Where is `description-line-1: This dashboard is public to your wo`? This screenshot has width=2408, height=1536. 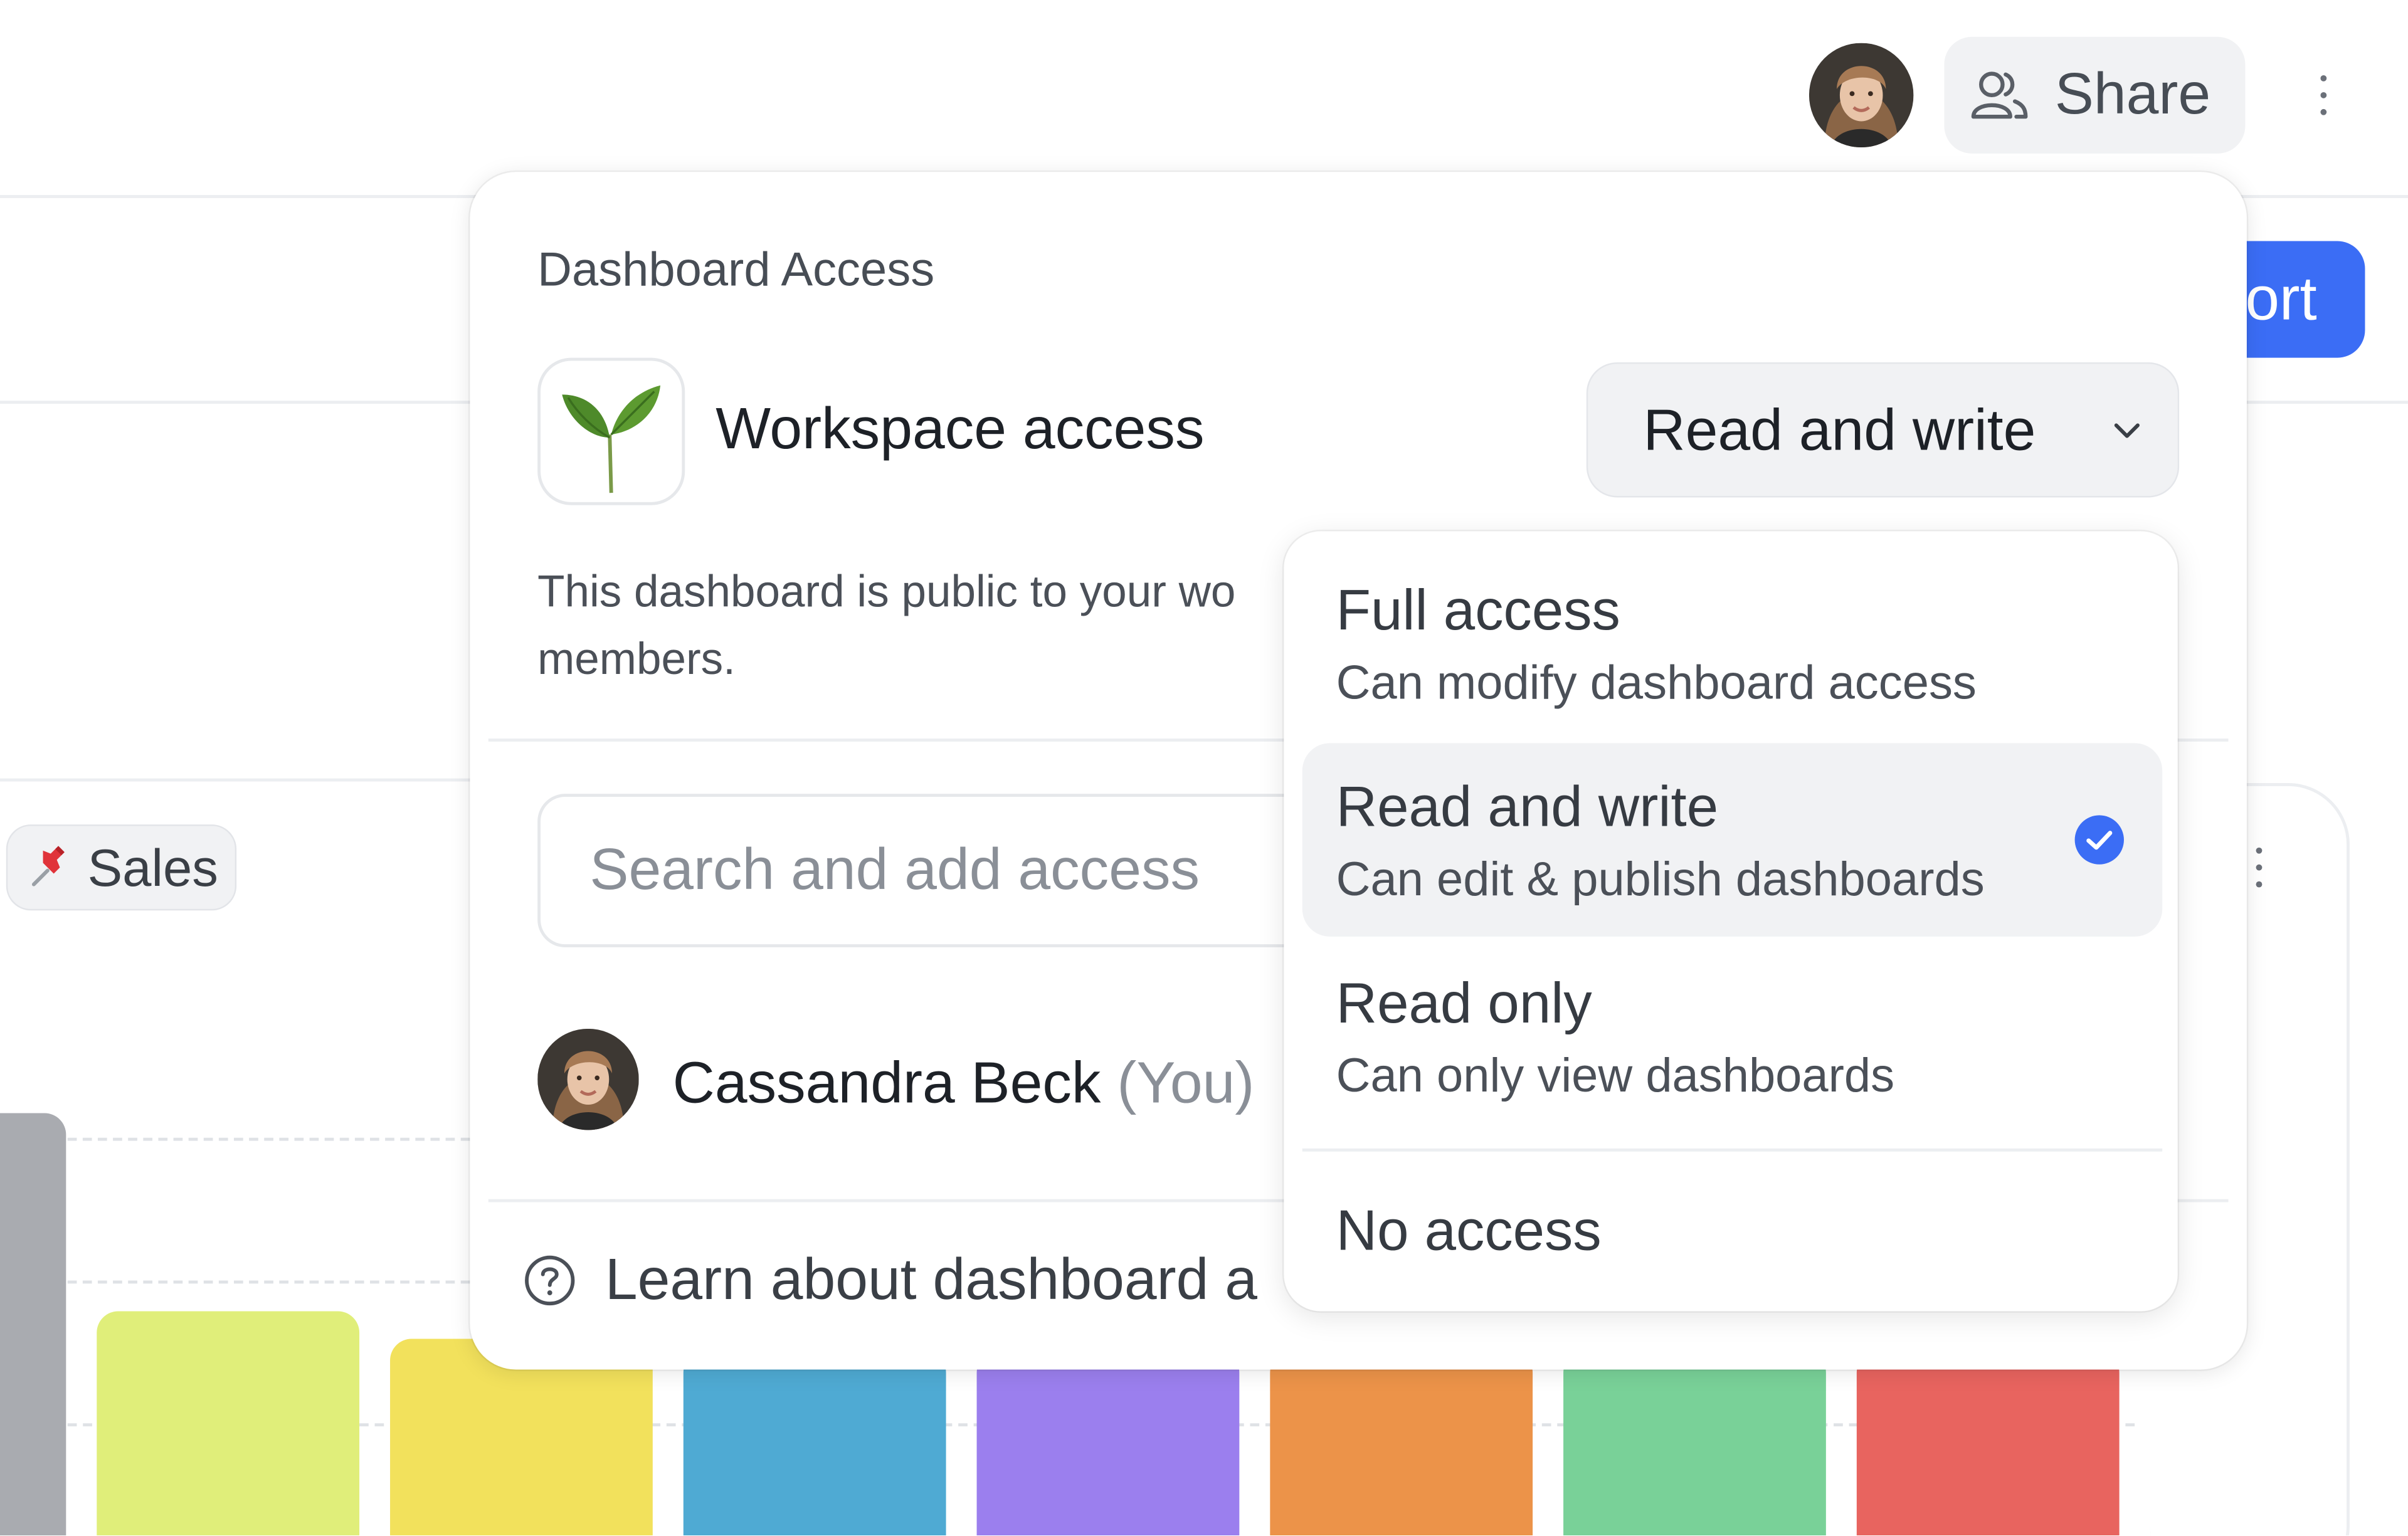
description-line-1: This dashboard is public to your wo is located at coordinates (886, 593).